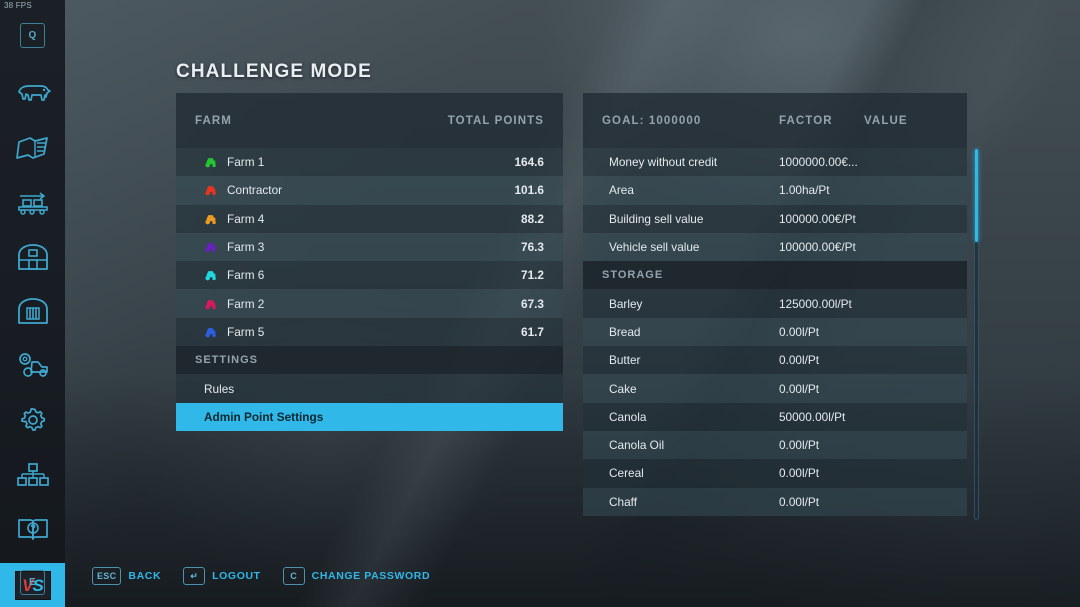 The image size is (1080, 607). I want to click on point-setting-row: Canola Oil 0.00l/Pt, so click(775, 445).